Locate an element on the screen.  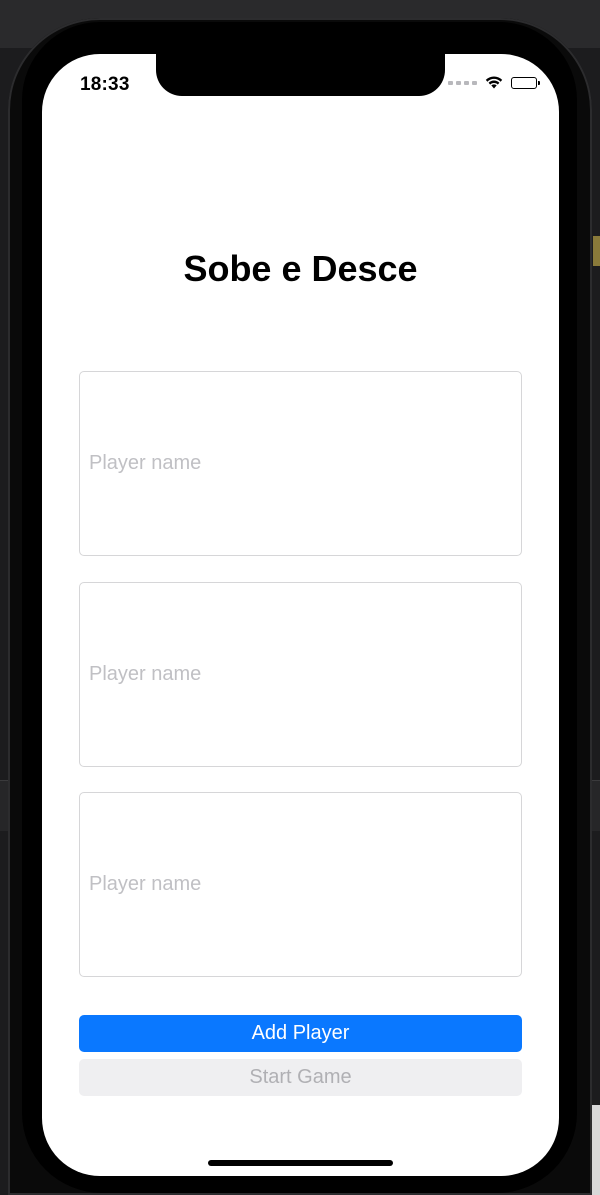
status-icons is located at coordinates (494, 82).